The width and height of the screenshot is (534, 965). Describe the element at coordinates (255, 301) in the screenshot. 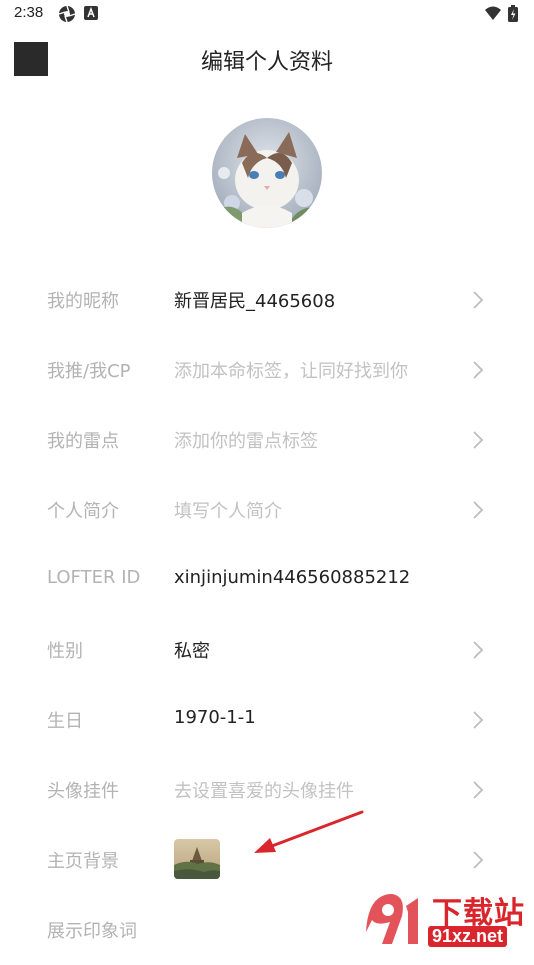

I see `row-value: 新晋居民_4465608` at that location.